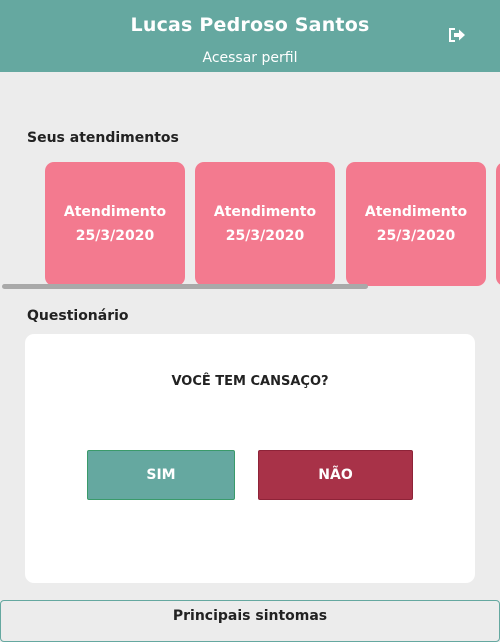 This screenshot has width=500, height=642. I want to click on questionnaire-title: Questionário, so click(78, 316).